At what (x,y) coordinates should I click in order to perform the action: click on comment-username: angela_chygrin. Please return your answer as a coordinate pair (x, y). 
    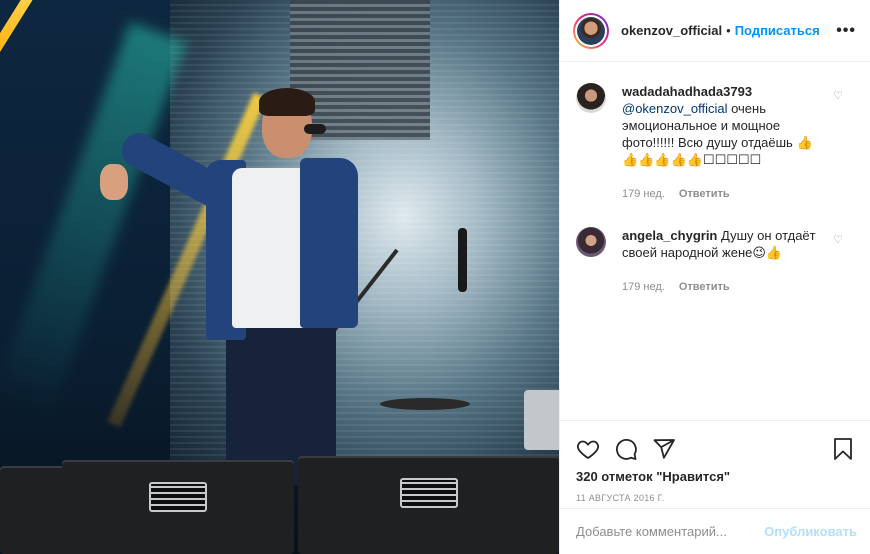
    Looking at the image, I should click on (669, 235).